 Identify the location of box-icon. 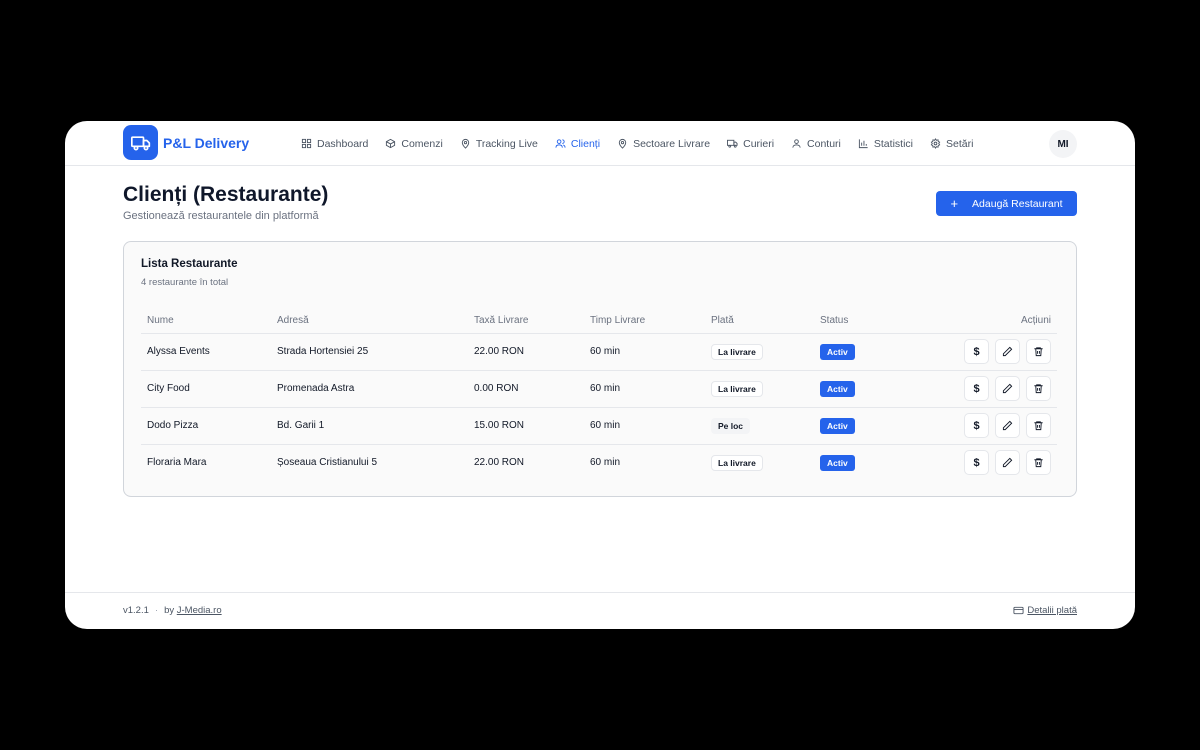
(391, 143).